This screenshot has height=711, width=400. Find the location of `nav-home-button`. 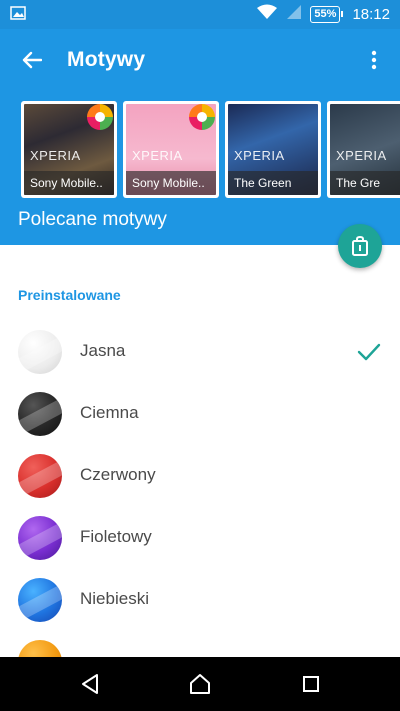

nav-home-button is located at coordinates (200, 684).